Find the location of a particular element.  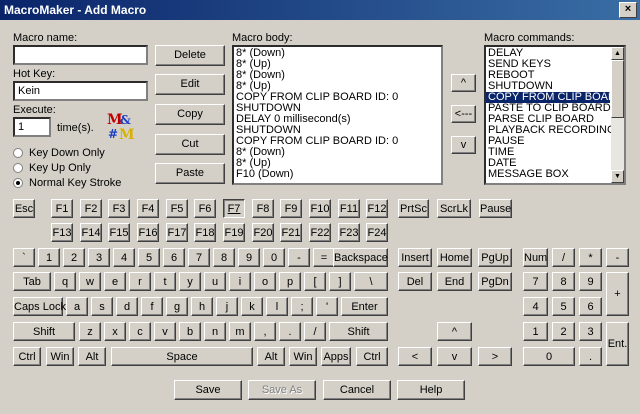

copy-button: Copy is located at coordinates (190, 114).